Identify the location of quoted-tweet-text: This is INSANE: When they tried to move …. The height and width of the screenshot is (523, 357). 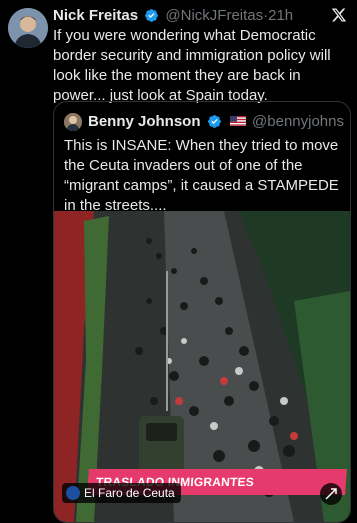
(201, 175).